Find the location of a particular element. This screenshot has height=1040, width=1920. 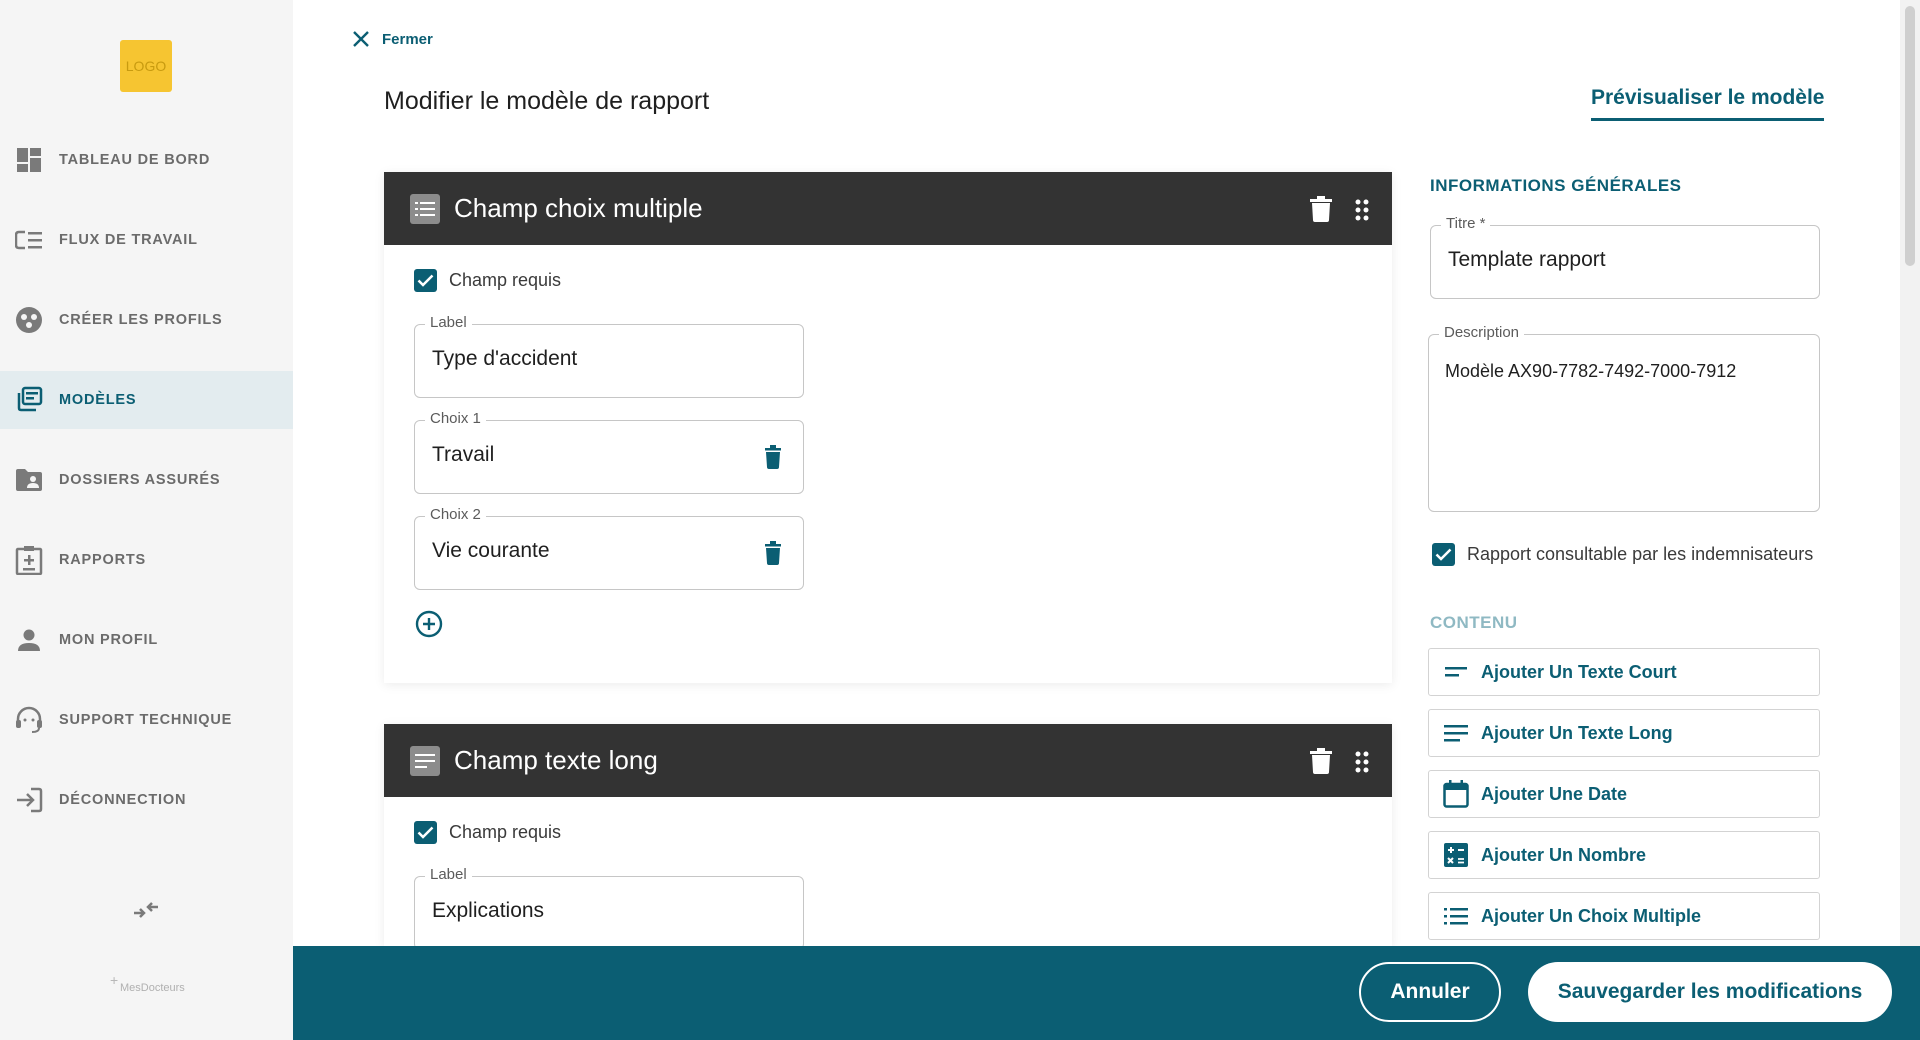

card-header: Champ choix multiple is located at coordinates (888, 208).